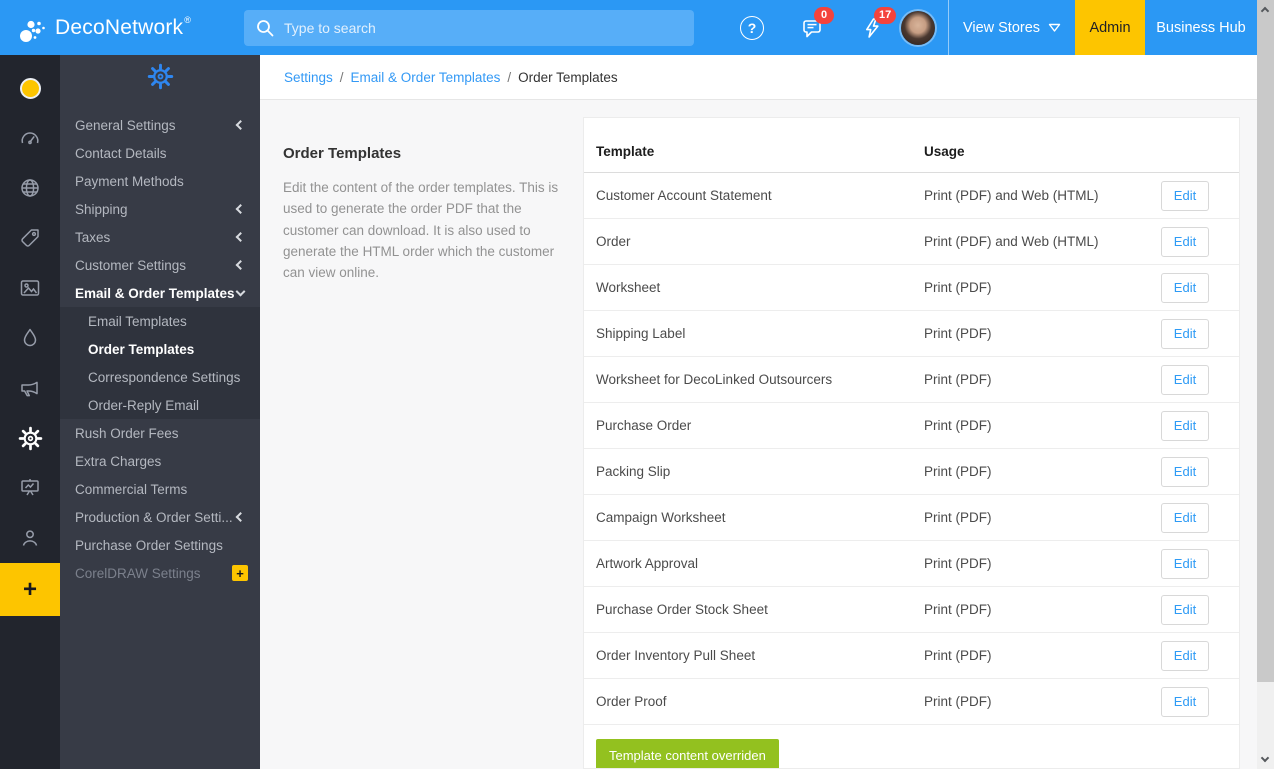 The width and height of the screenshot is (1274, 769). I want to click on rail-item-customers, so click(30, 538).